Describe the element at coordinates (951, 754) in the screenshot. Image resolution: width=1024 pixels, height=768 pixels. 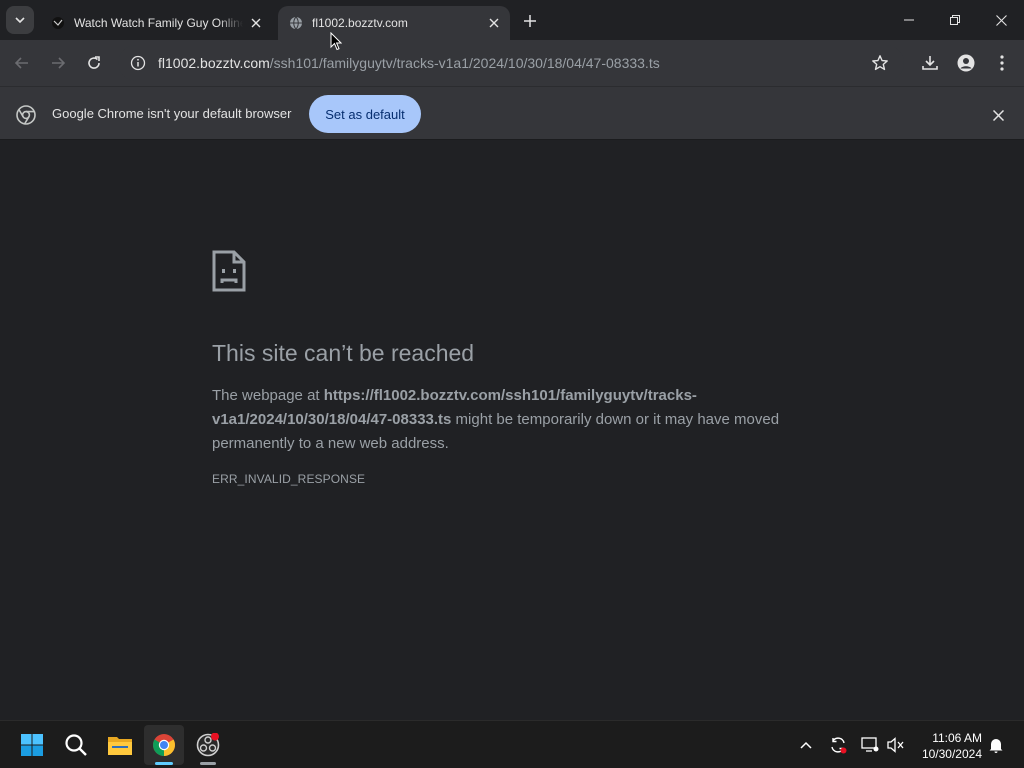
I see `clock-date: 10/30/2024` at that location.